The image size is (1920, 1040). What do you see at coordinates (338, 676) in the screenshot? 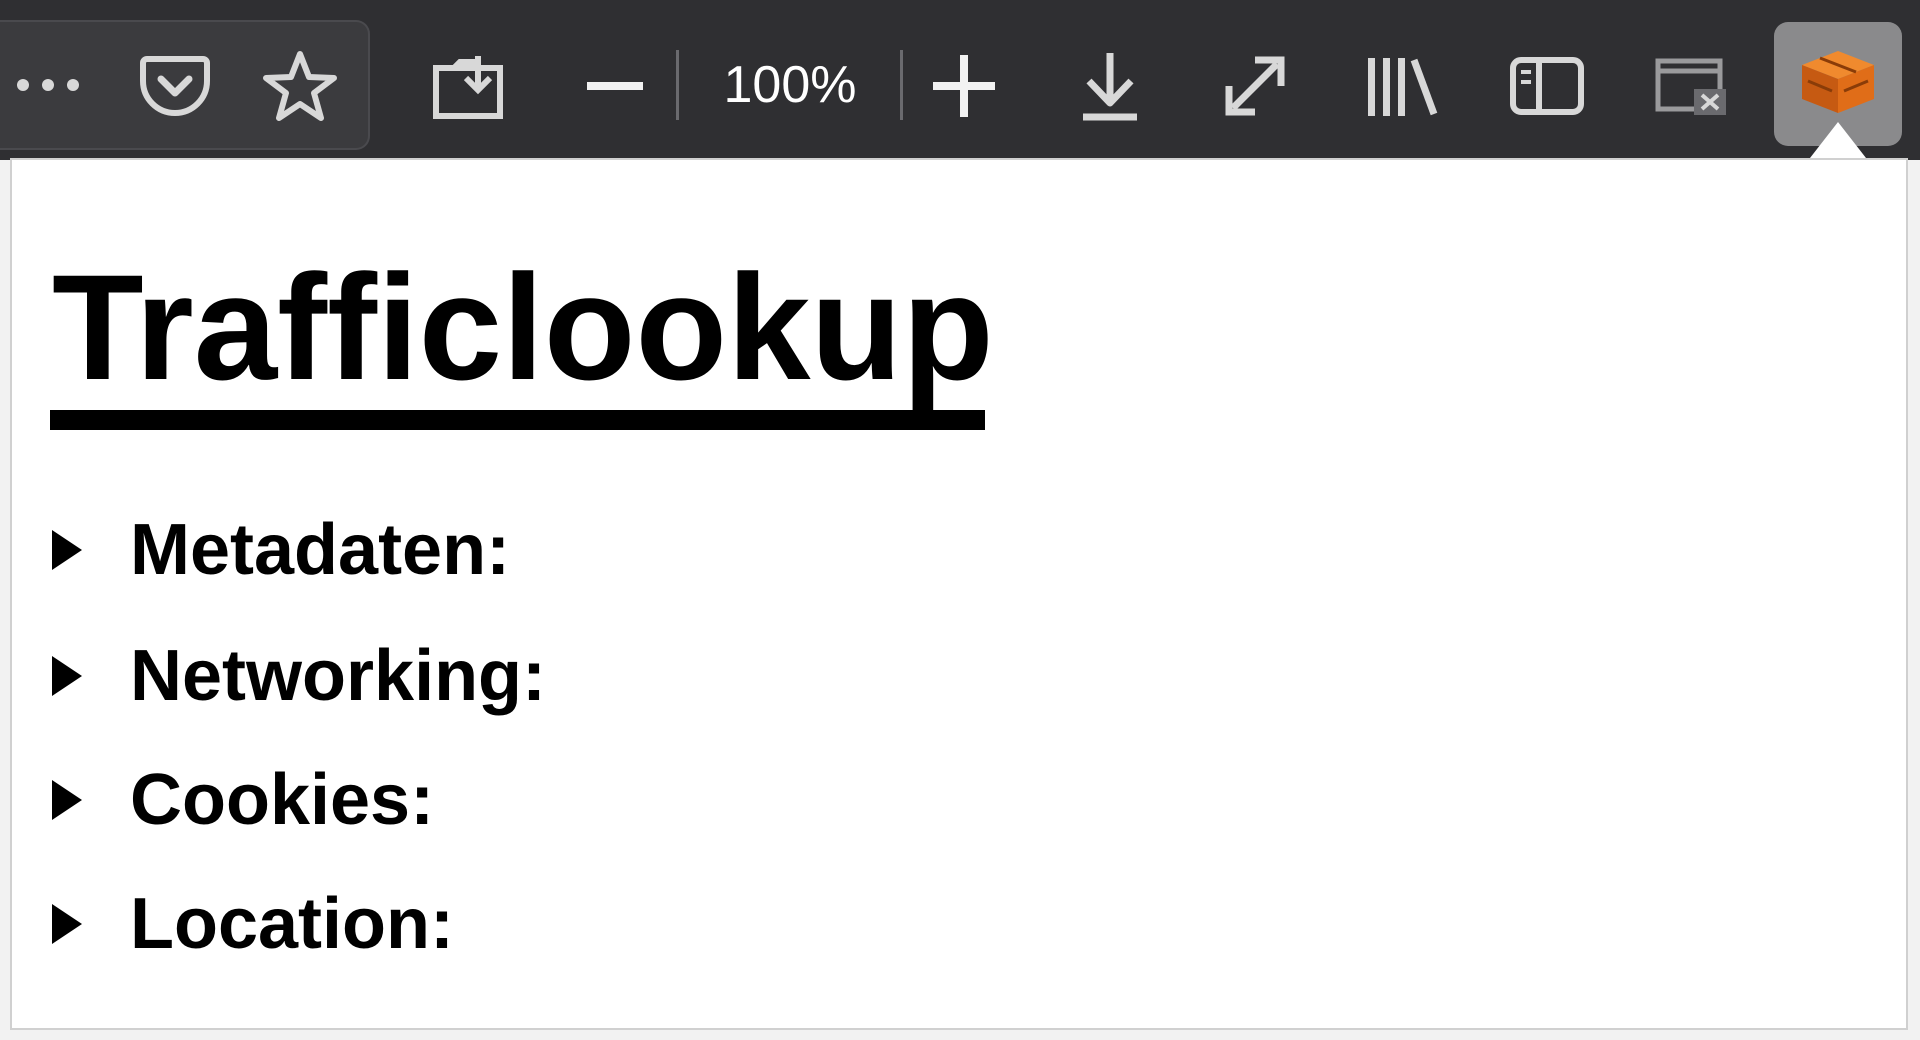
I see `section-label: Networking:` at bounding box center [338, 676].